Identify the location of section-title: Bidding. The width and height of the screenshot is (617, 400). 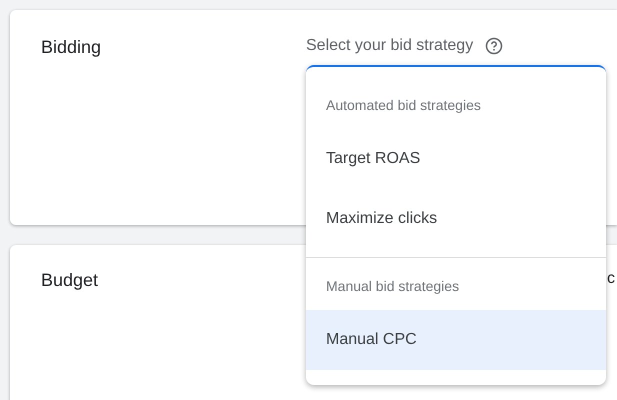
(71, 47).